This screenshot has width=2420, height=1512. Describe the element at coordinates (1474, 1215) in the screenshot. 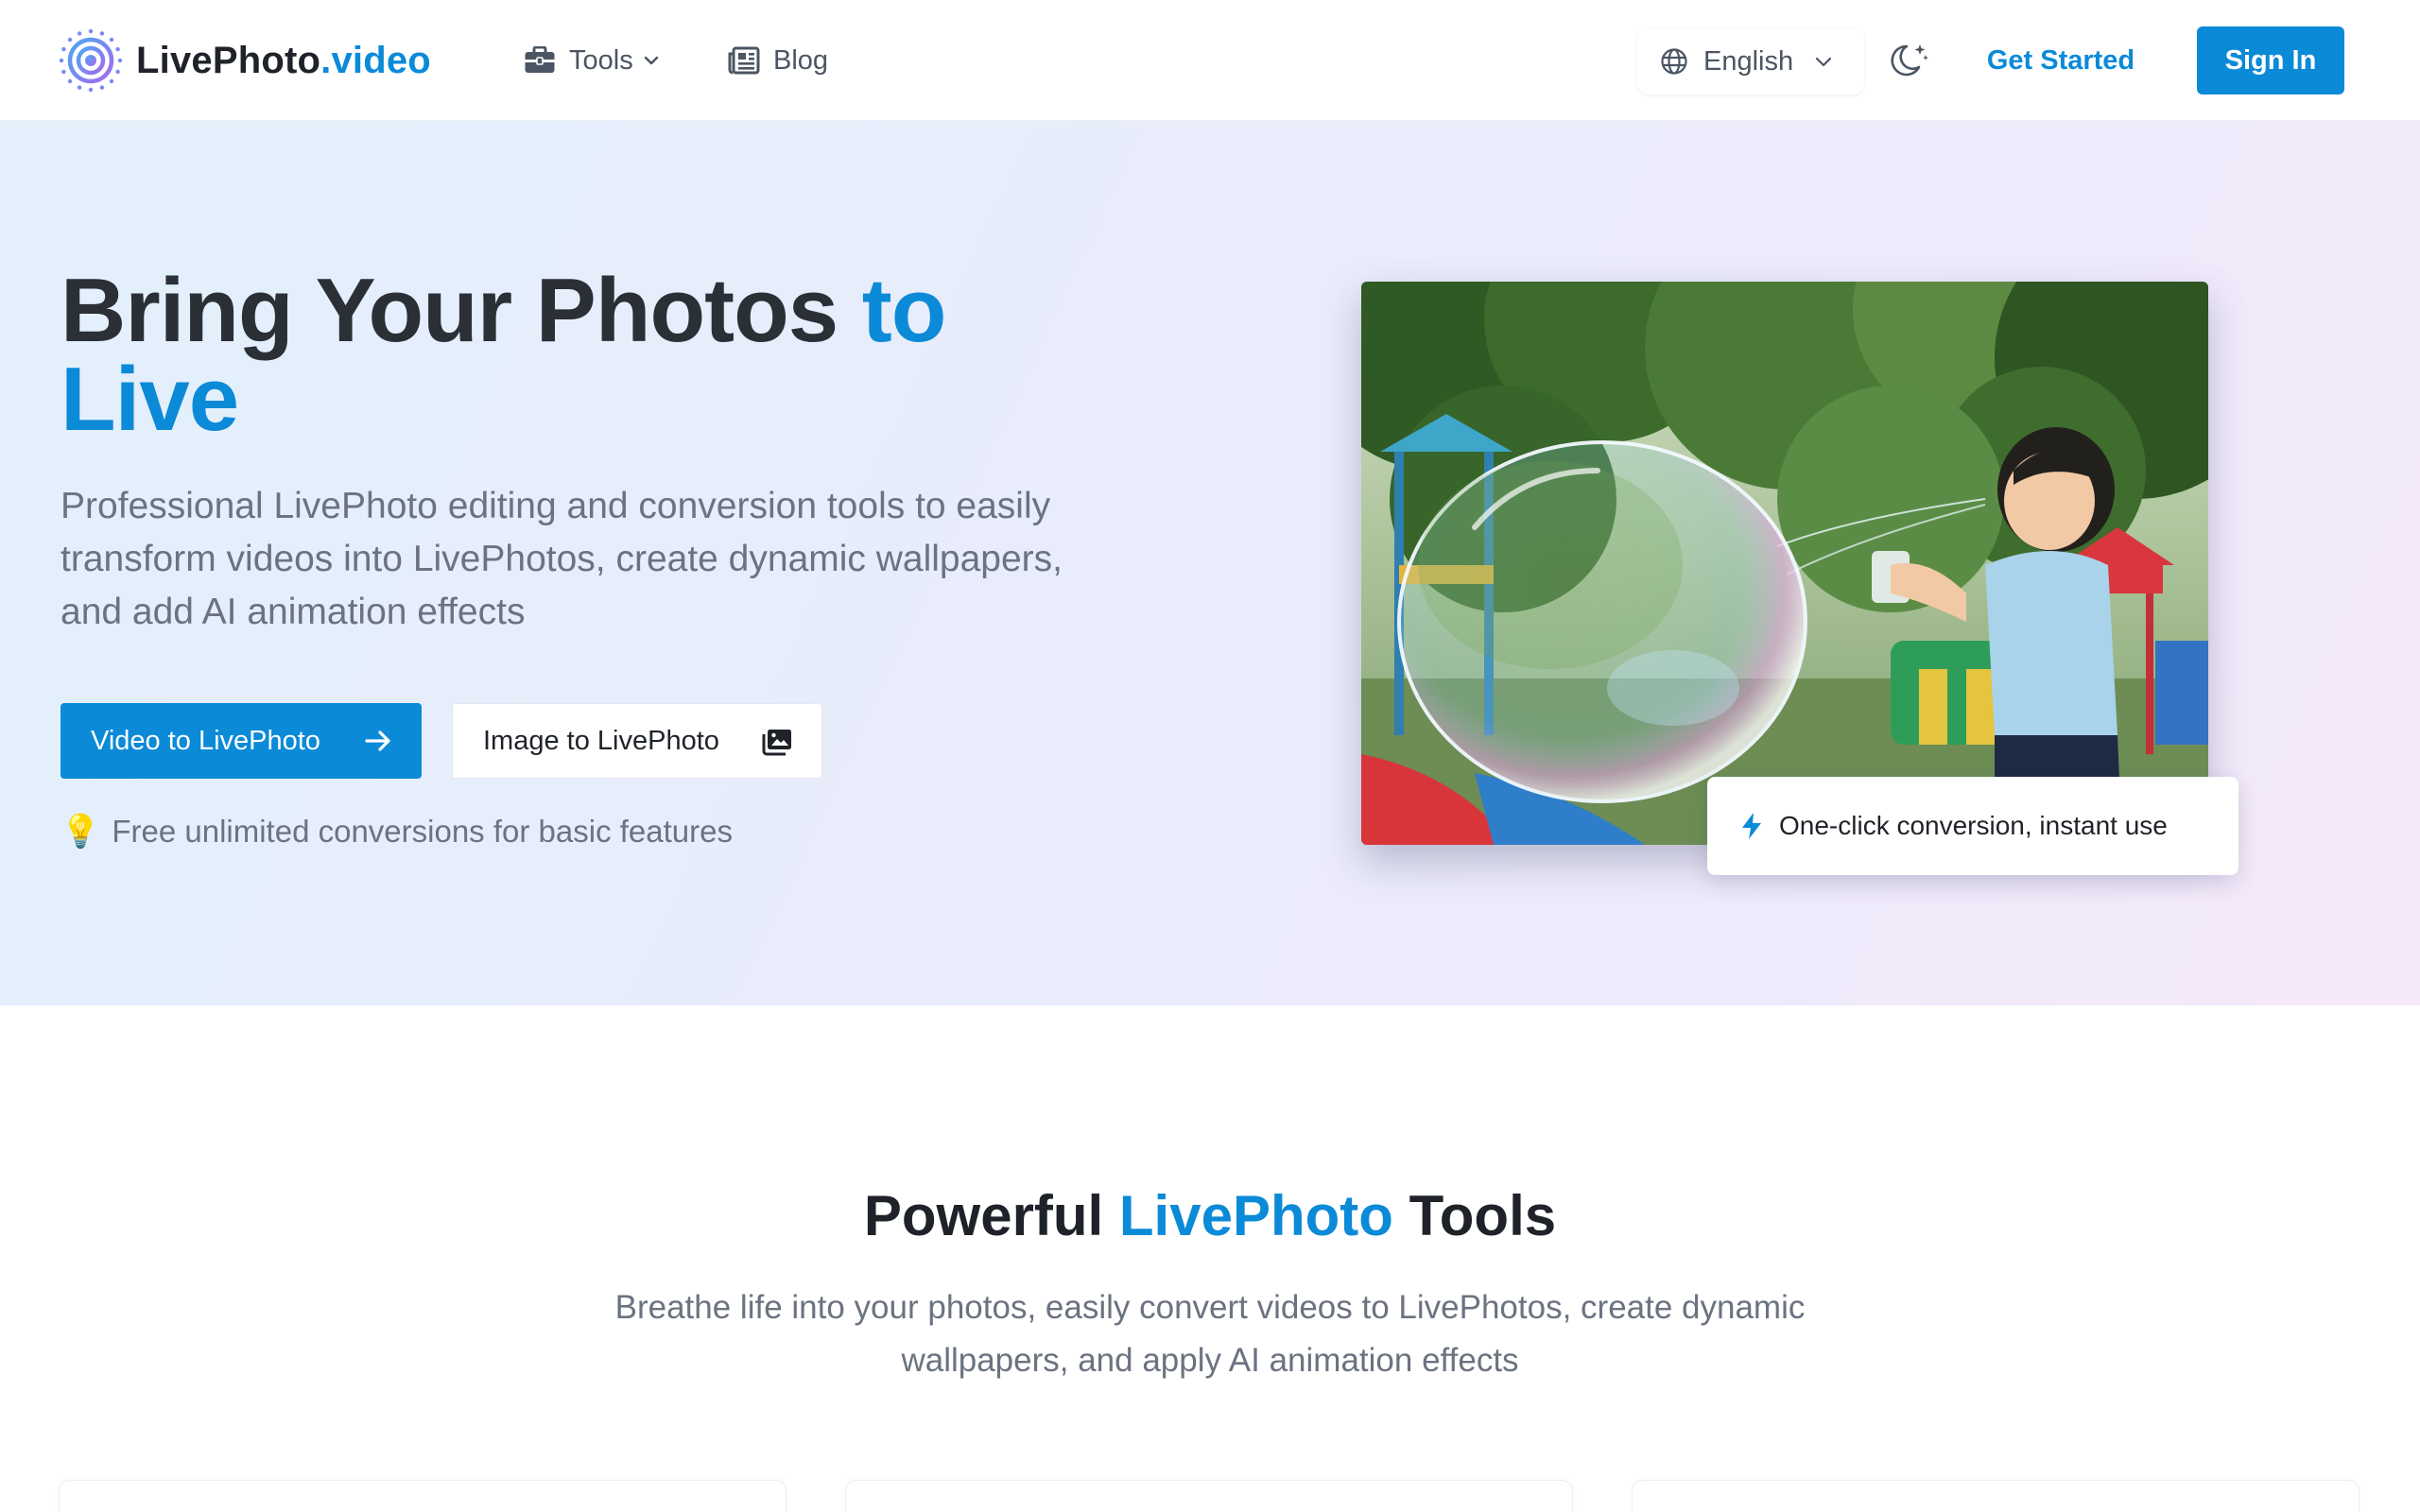

I see `tools-title-end: Tools` at that location.